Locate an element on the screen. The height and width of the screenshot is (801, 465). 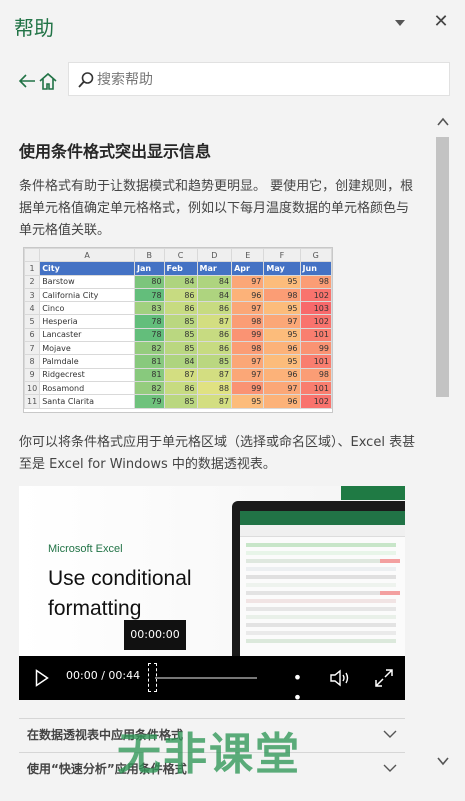
column-header: F is located at coordinates (282, 255).